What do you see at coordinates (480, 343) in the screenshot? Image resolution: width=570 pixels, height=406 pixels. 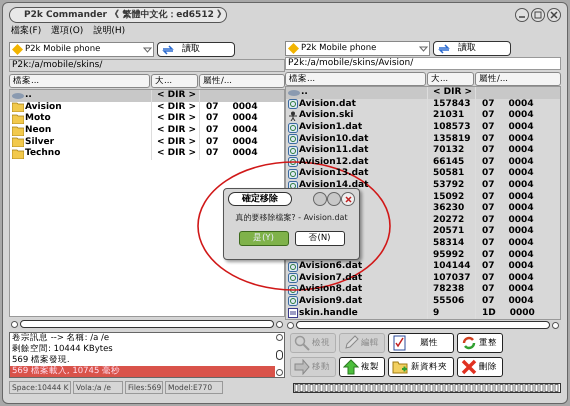 I see `action-button: 重整` at bounding box center [480, 343].